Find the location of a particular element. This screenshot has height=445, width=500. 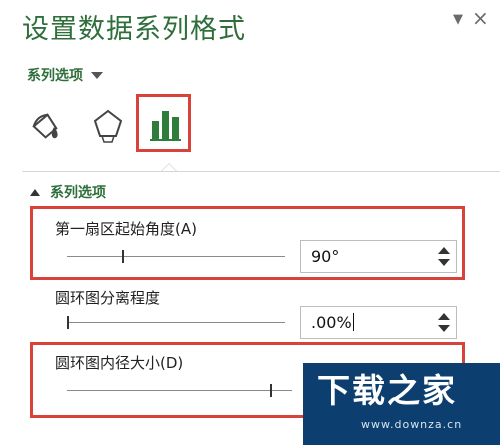

series-options-dropdown-label: 系列选项 is located at coordinates (55, 76).